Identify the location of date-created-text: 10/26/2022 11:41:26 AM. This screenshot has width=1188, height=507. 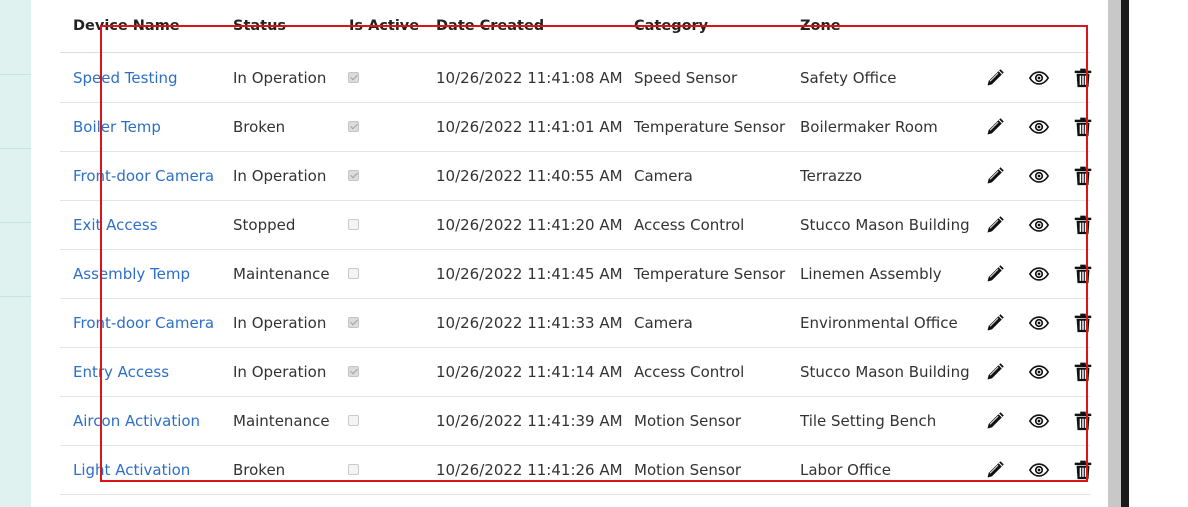
(529, 470).